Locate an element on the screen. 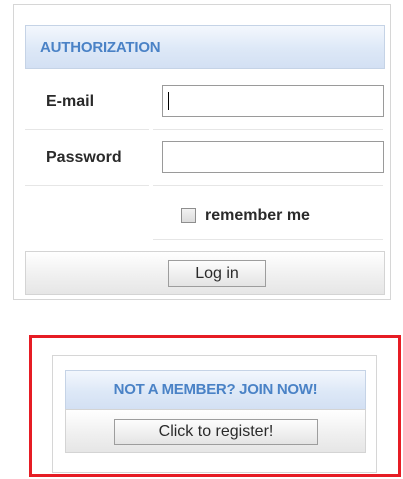  register-button: Click to register! is located at coordinates (216, 432).